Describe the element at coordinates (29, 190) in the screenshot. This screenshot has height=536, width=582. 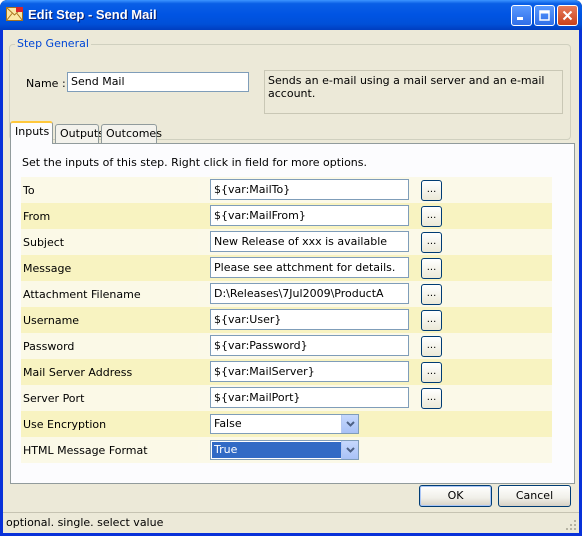
I see `row-label: To` at that location.